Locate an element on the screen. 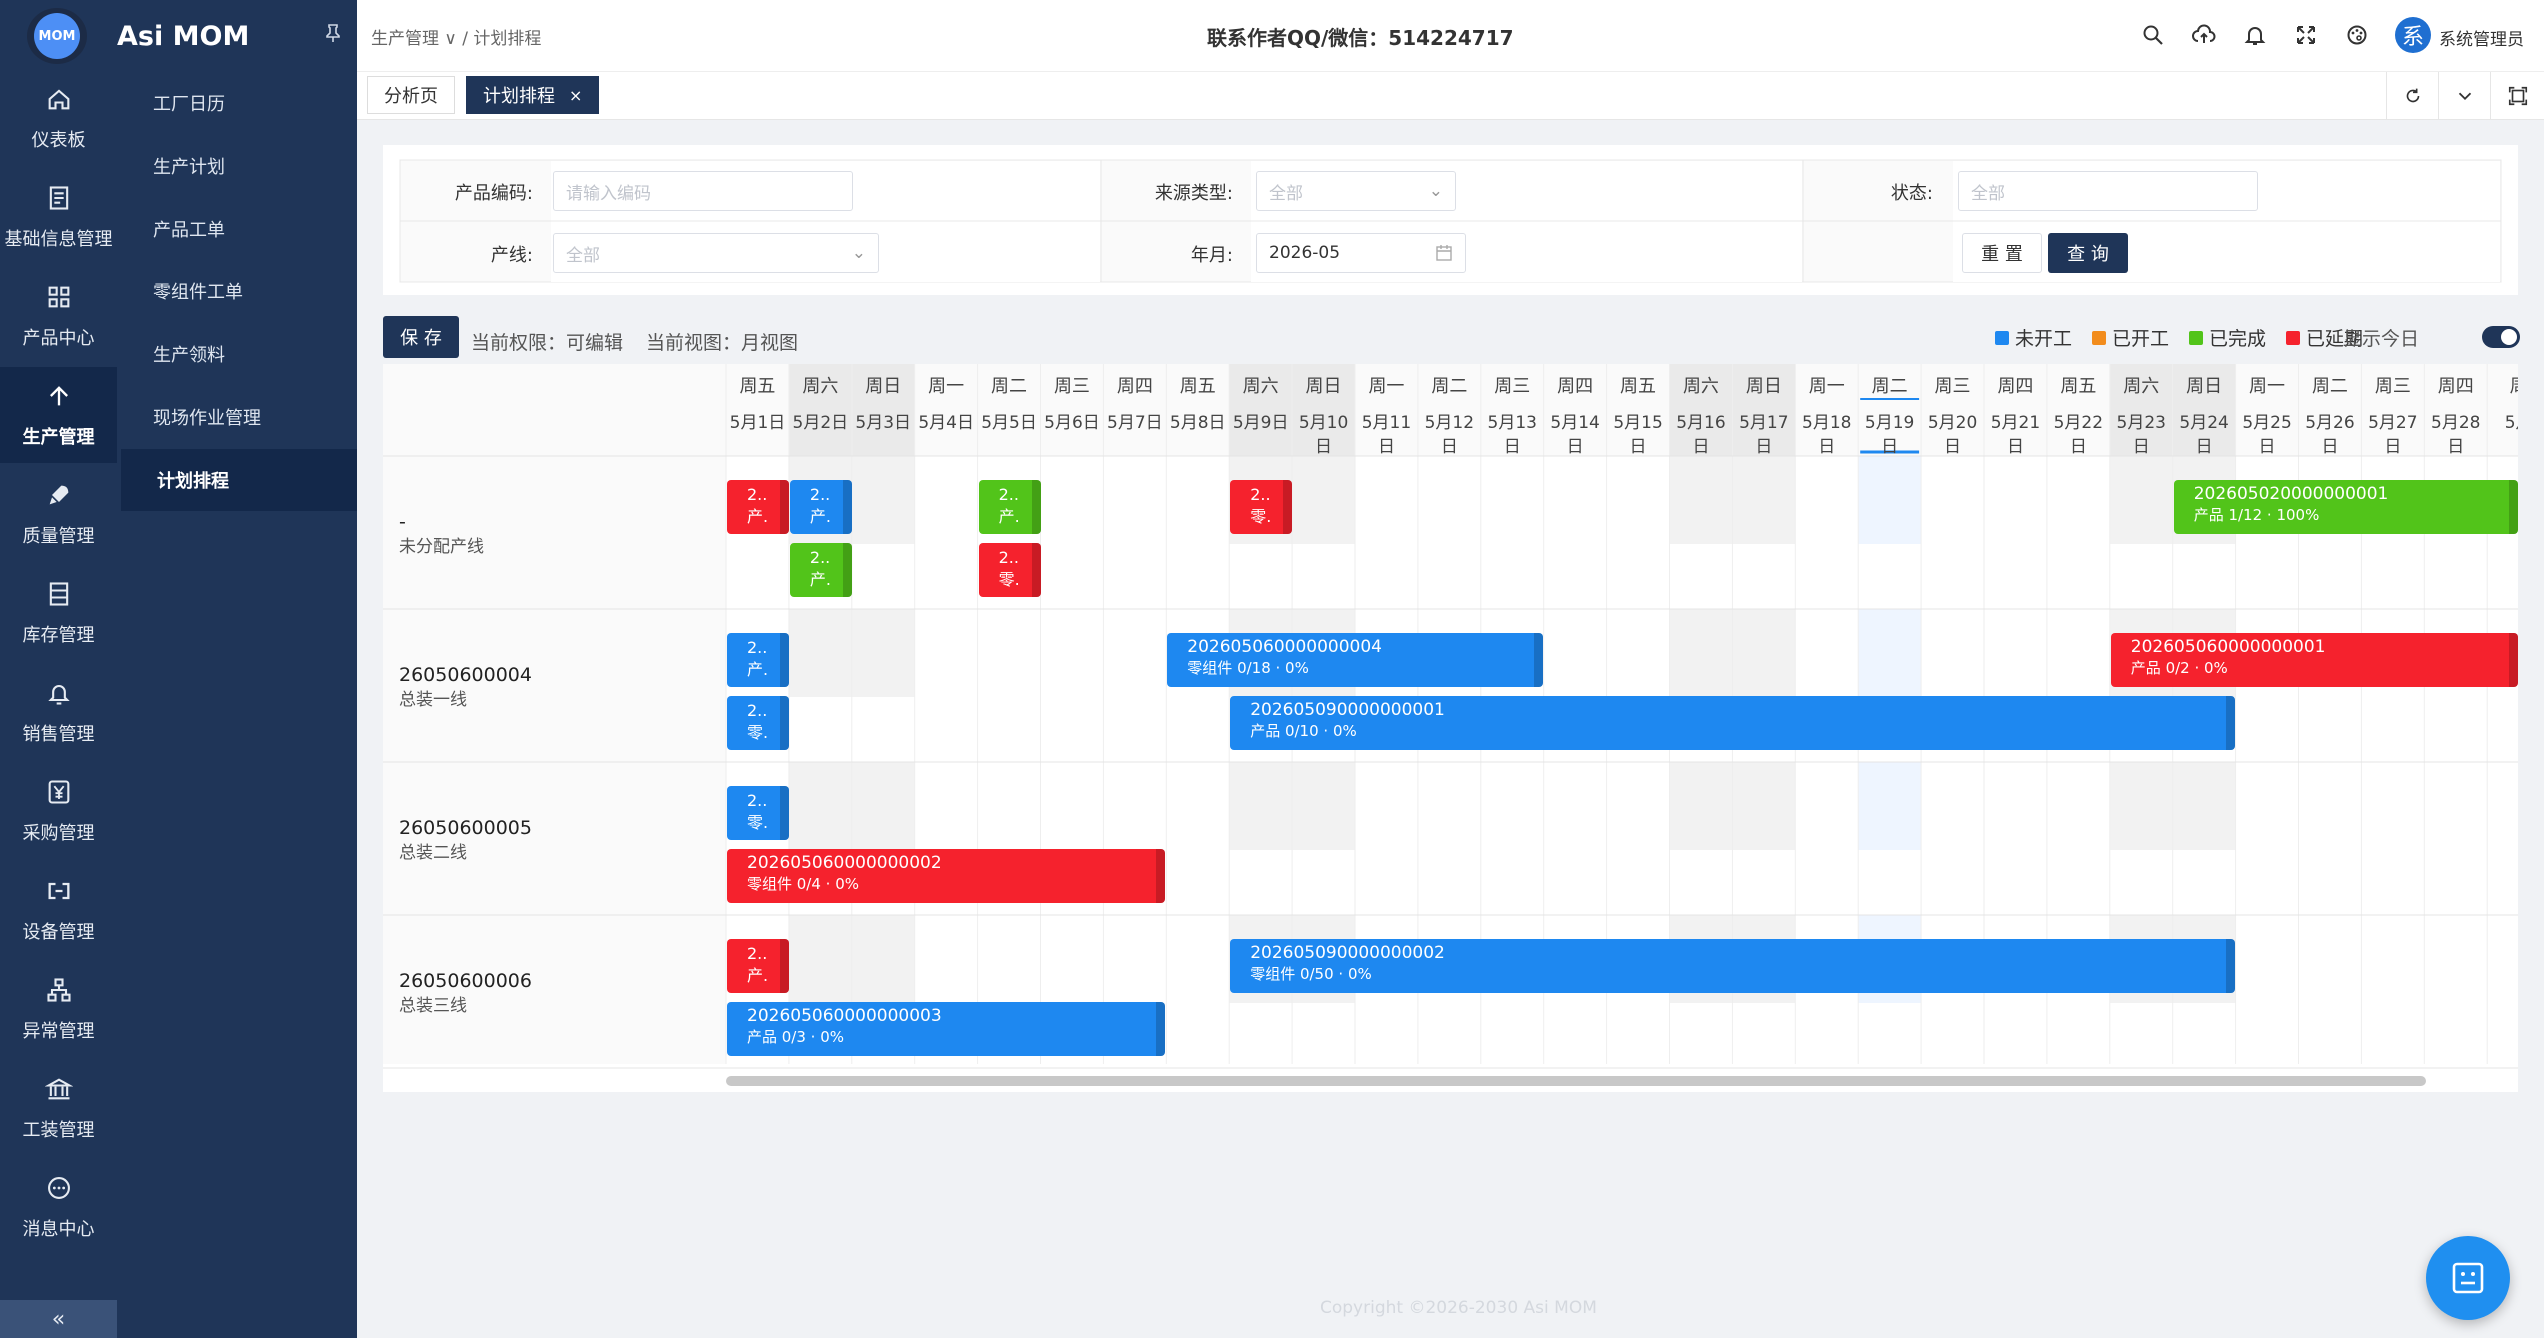 This screenshot has width=2544, height=1338. rail-item-8: 设备管理 is located at coordinates (58, 910).